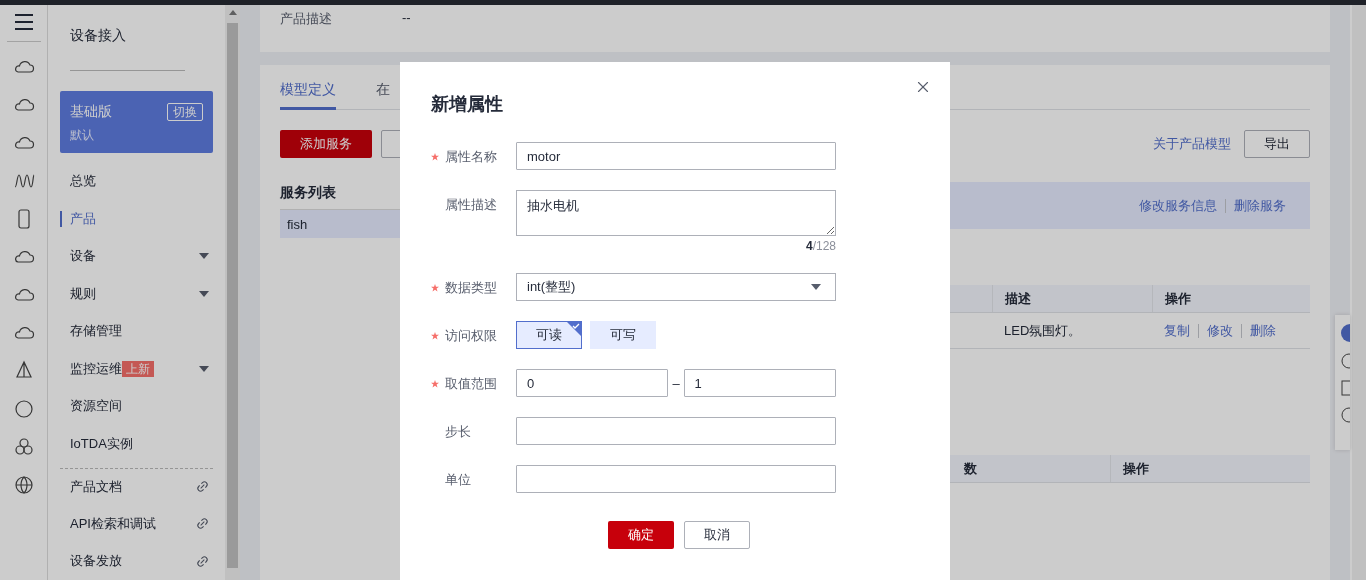  What do you see at coordinates (1220, 330) in the screenshot?
I see `row-action-link: 修改` at bounding box center [1220, 330].